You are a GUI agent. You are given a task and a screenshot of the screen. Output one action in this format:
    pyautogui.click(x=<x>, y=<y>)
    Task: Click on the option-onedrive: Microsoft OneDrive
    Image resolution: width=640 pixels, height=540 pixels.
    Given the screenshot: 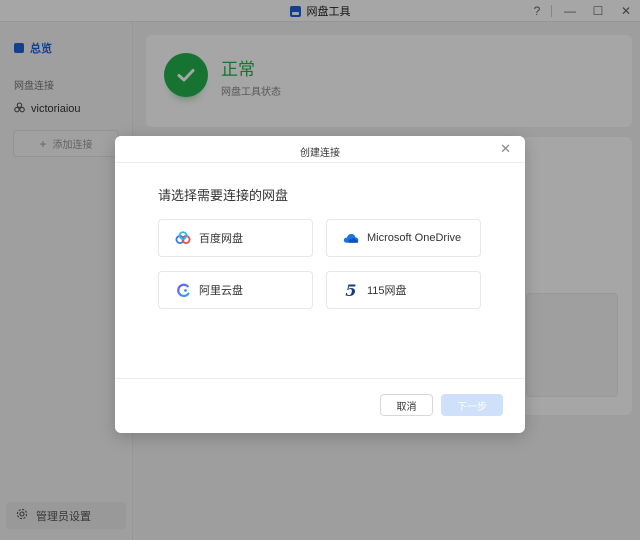 What is the action you would take?
    pyautogui.click(x=403, y=238)
    